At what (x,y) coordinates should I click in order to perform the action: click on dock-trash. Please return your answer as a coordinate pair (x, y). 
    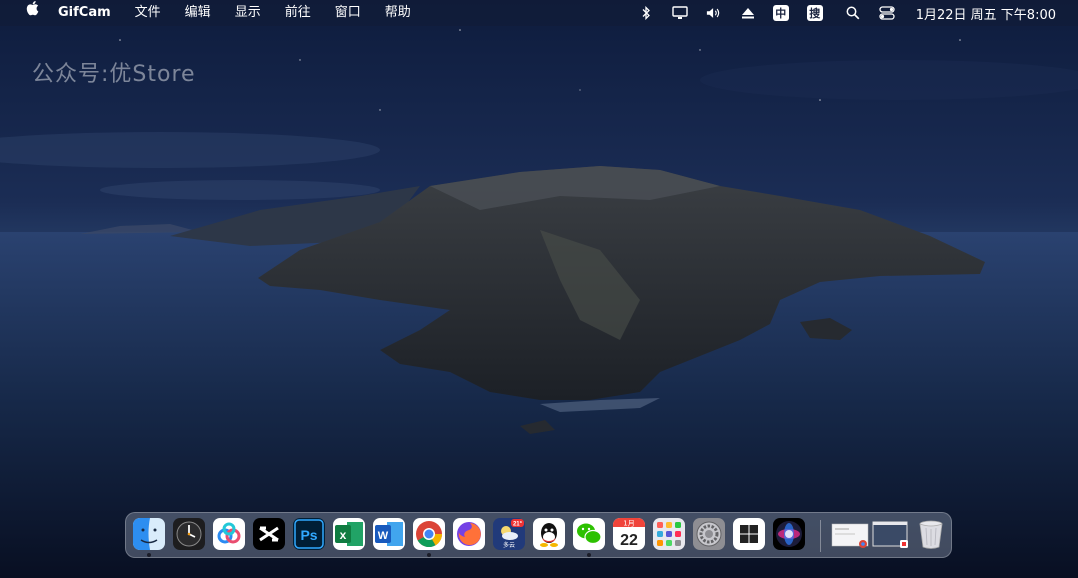
    Looking at the image, I should click on (931, 534).